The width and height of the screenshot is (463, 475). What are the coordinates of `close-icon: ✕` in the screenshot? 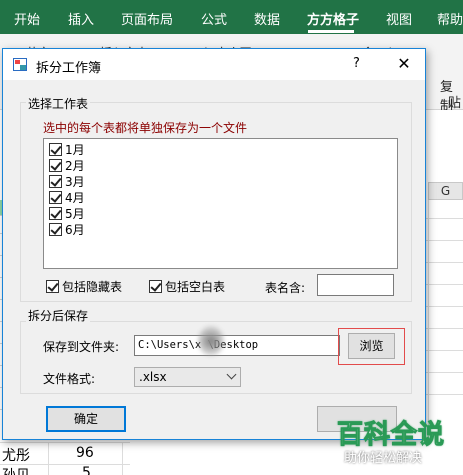 It's located at (404, 64).